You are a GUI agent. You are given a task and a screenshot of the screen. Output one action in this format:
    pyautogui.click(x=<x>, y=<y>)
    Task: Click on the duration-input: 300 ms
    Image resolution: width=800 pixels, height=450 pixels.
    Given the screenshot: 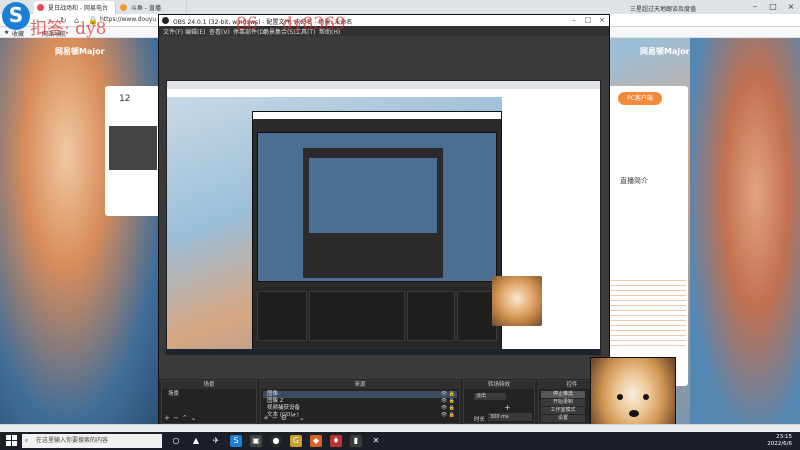 What is the action you would take?
    pyautogui.click(x=510, y=417)
    